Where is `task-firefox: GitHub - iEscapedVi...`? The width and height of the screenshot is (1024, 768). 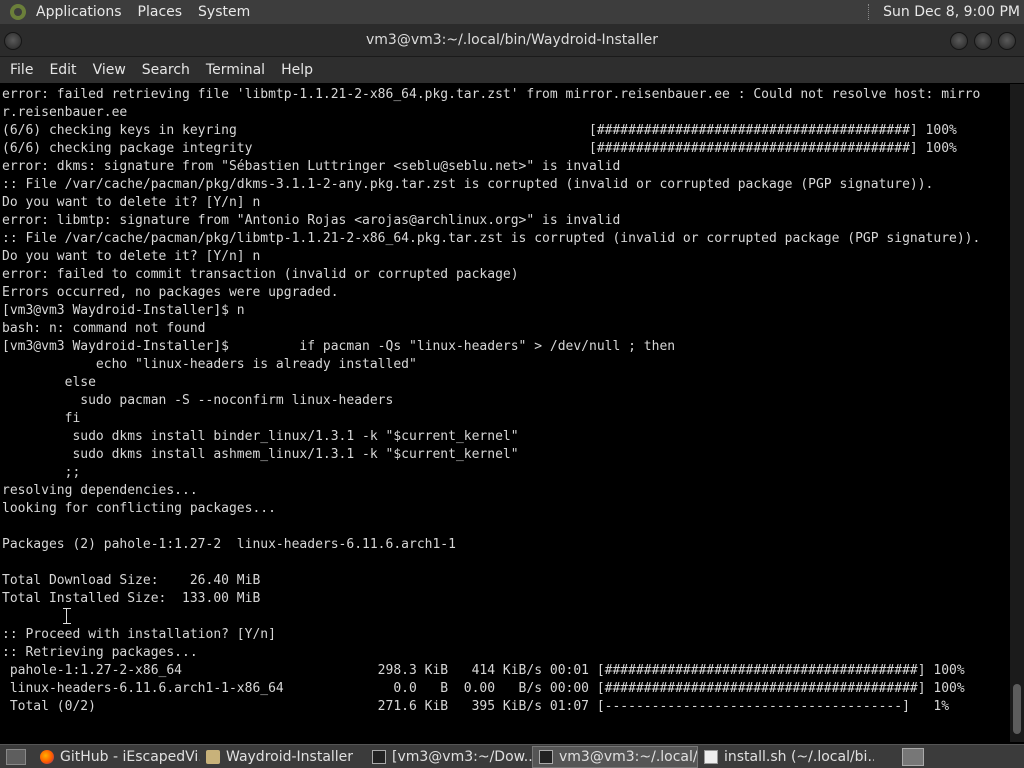
task-firefox: GitHub - iEscapedVi... is located at coordinates (117, 757).